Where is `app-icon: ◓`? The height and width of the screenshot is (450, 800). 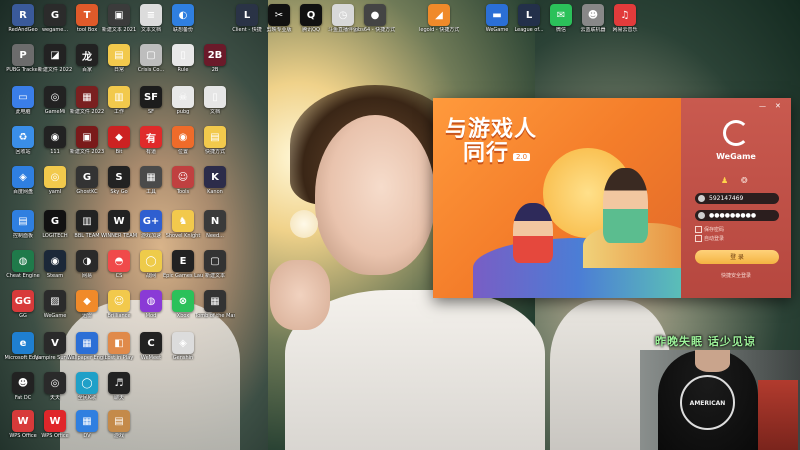
app-icon: ◓ is located at coordinates (119, 261).